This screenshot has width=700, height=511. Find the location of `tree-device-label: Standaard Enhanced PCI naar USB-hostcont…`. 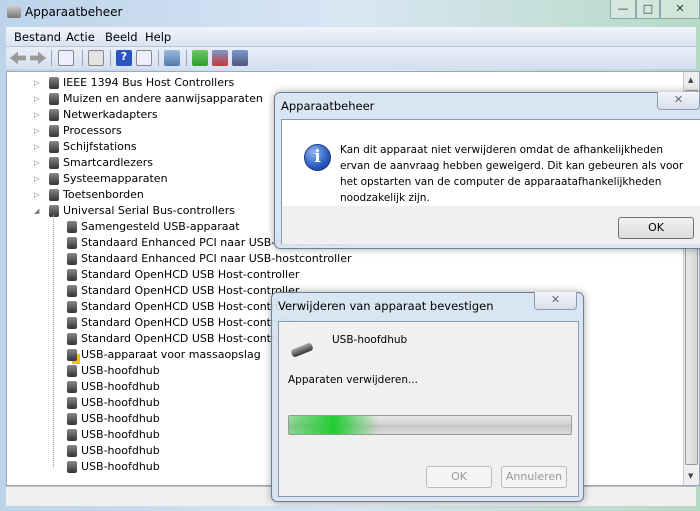

tree-device-label: Standaard Enhanced PCI naar USB-hostcont… is located at coordinates (216, 258).